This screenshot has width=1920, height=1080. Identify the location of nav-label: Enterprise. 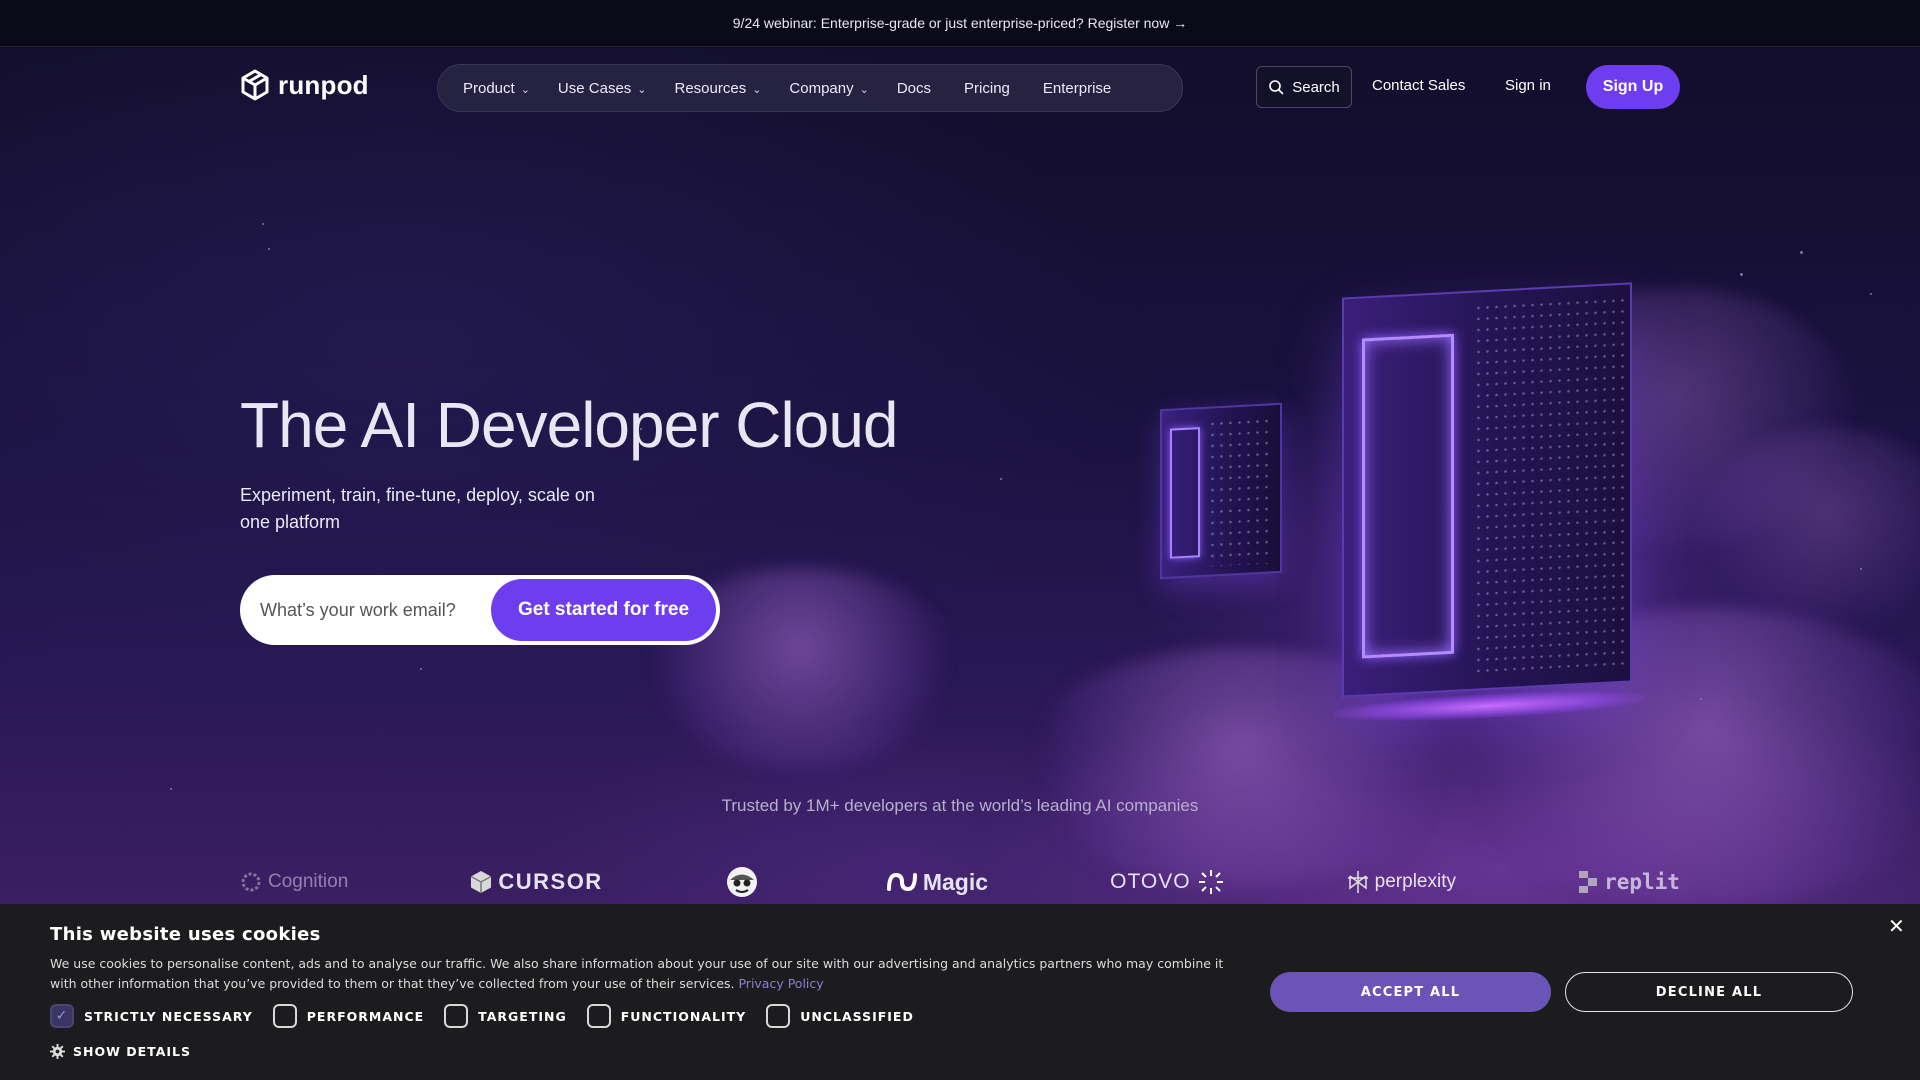
(1077, 88).